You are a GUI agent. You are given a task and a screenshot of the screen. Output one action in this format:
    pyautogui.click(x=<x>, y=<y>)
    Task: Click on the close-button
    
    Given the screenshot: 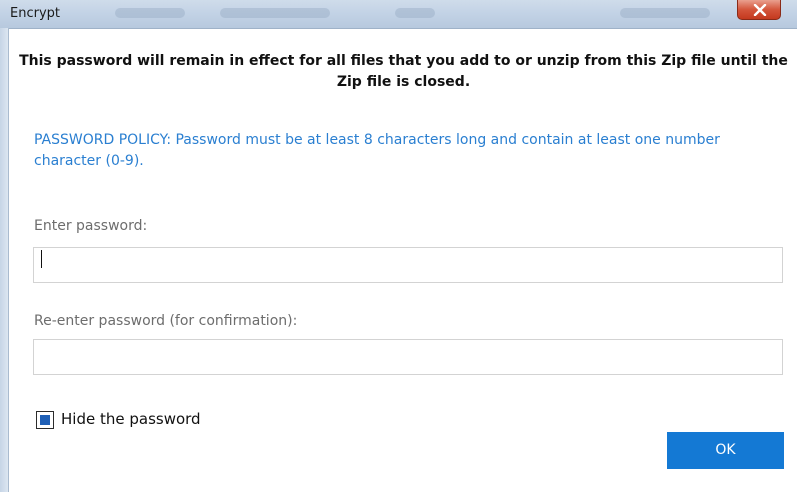 What is the action you would take?
    pyautogui.click(x=759, y=10)
    